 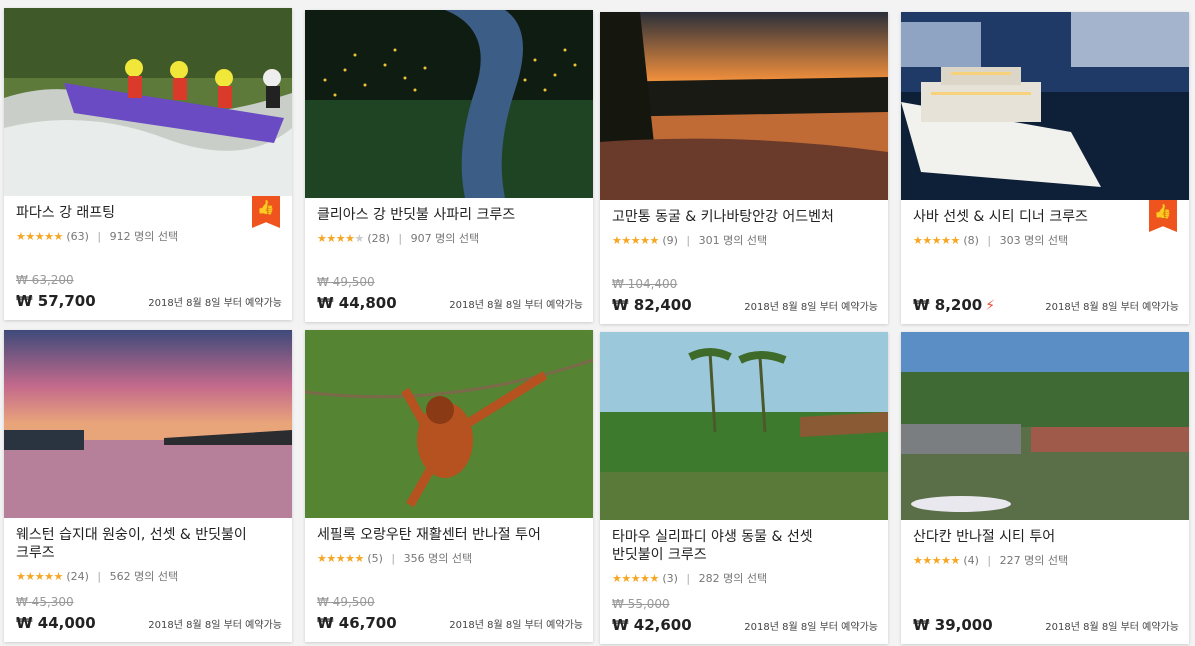 What do you see at coordinates (954, 305) in the screenshot?
I see `sale-price: ₩ 8,200 ⚡` at bounding box center [954, 305].